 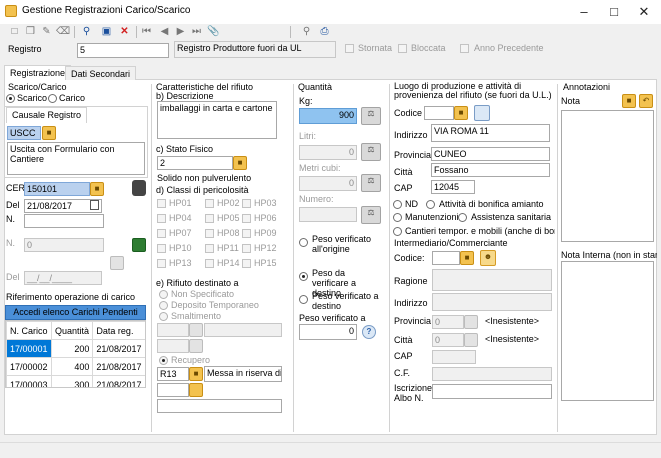 I want to click on image-icon, so click(x=139, y=245).